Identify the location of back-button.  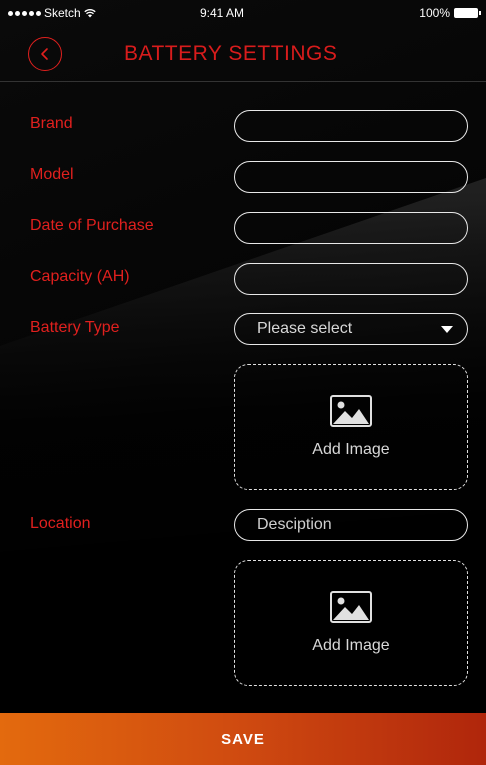
(45, 54).